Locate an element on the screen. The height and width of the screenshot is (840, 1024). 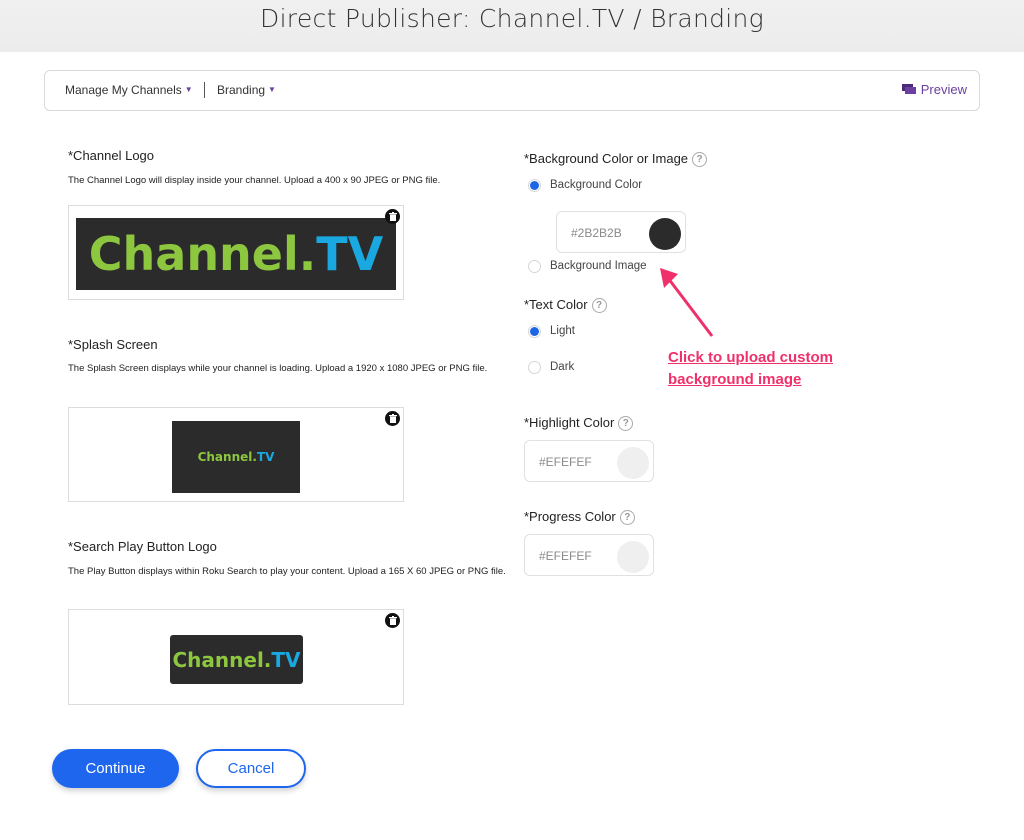
progress-color-input: #EFEFEF is located at coordinates (589, 555).